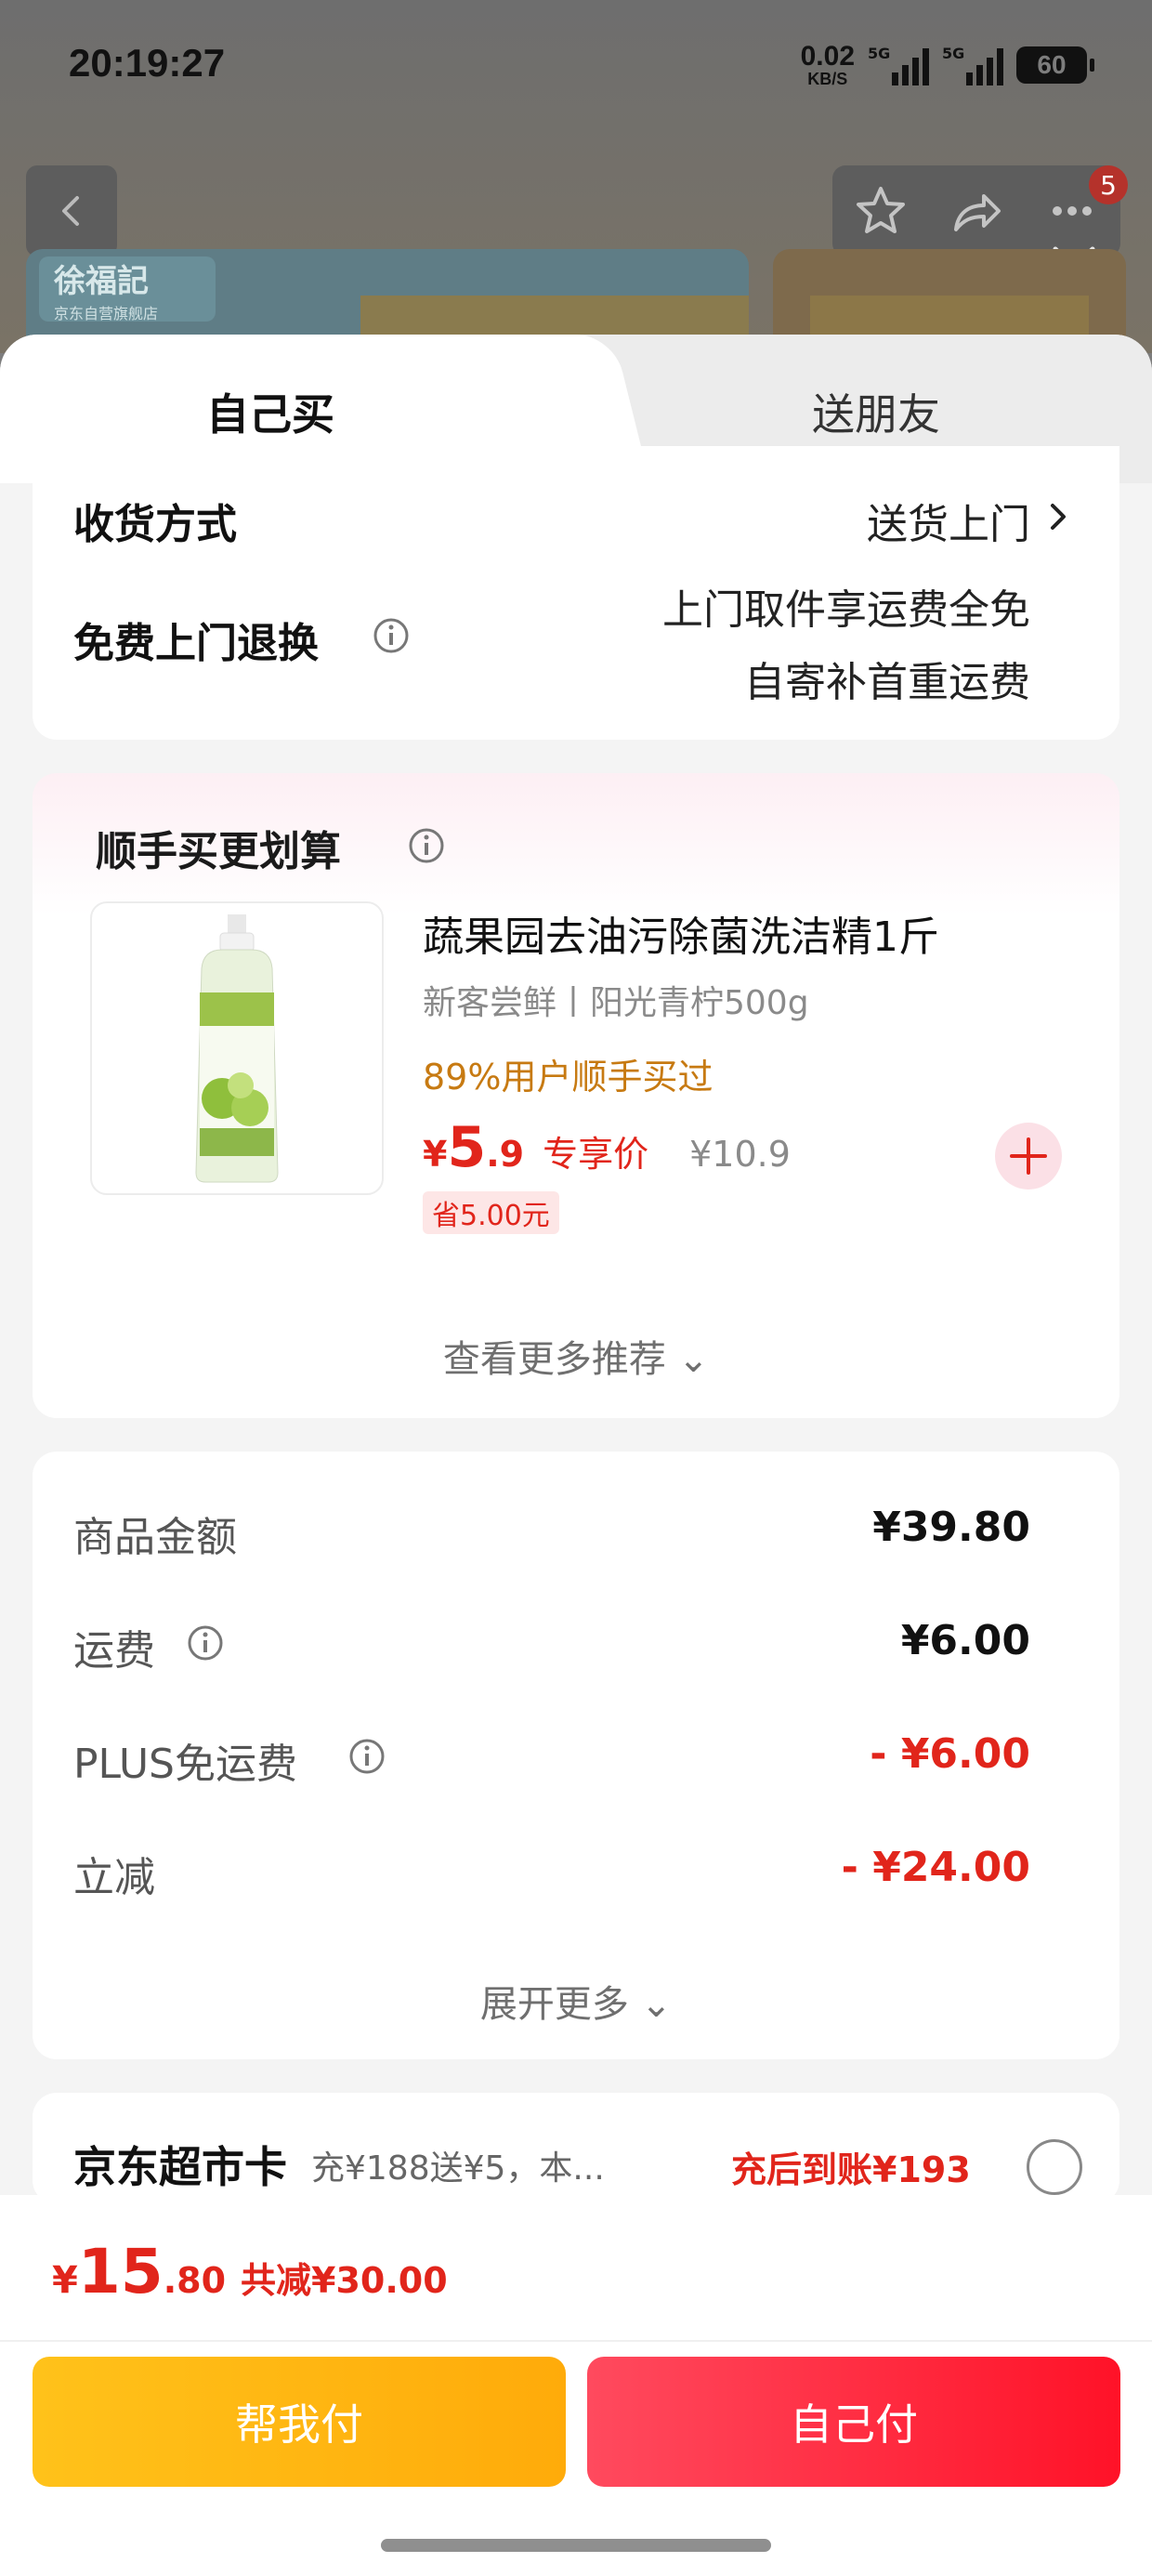  I want to click on more-recommend-label: 查看更多推荐, so click(554, 1359).